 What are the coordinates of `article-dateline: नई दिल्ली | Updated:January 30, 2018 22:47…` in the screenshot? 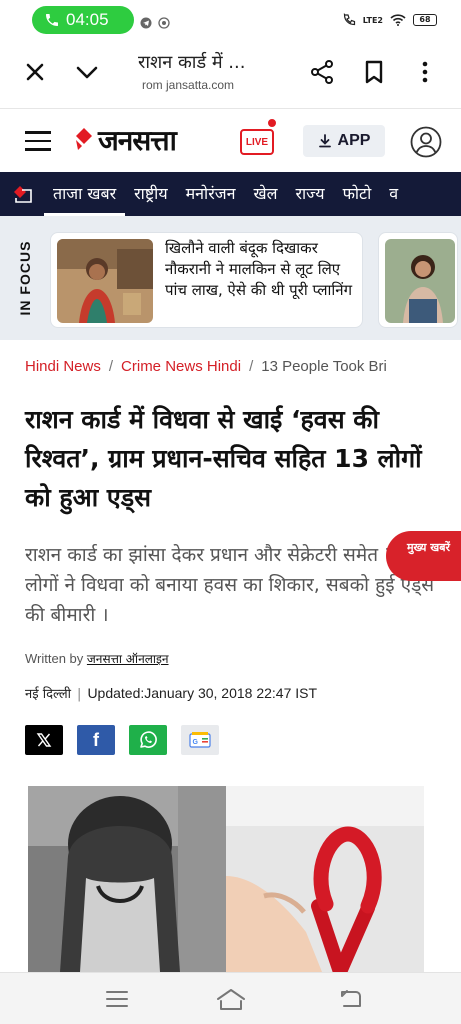 It's located at (171, 693).